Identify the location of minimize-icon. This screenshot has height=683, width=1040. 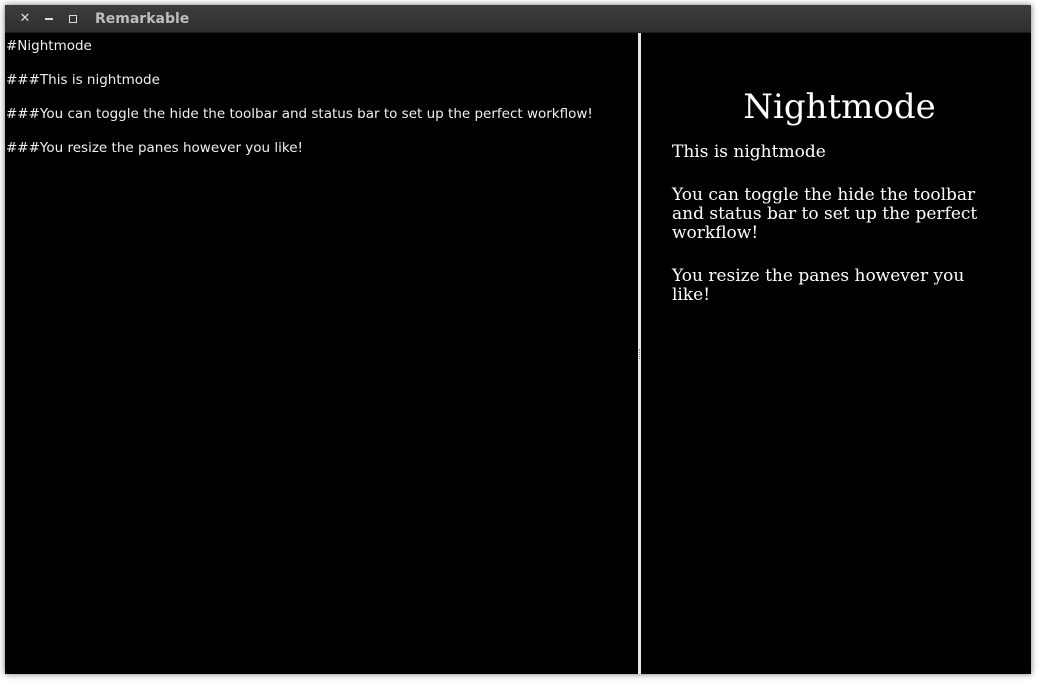
(49, 19).